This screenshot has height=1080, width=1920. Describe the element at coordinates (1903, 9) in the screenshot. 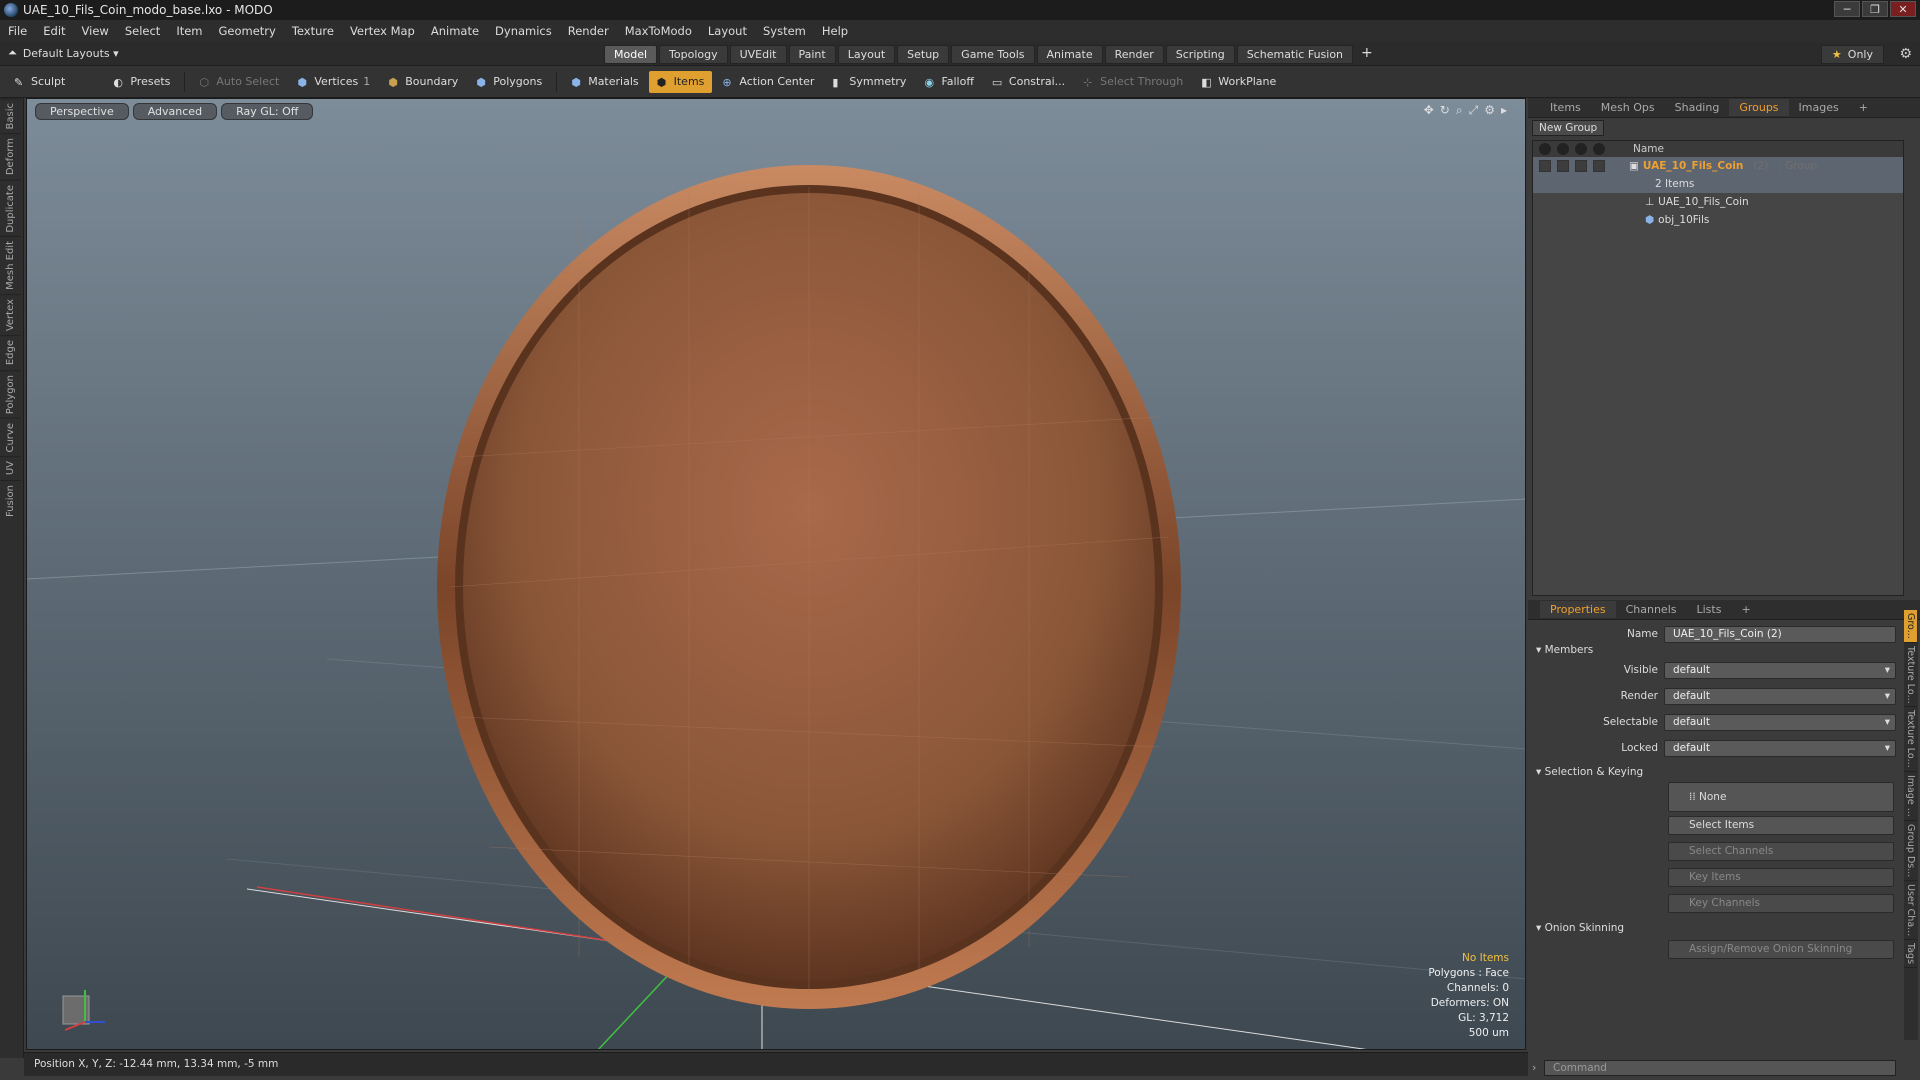

I see `close-button: ✕` at that location.